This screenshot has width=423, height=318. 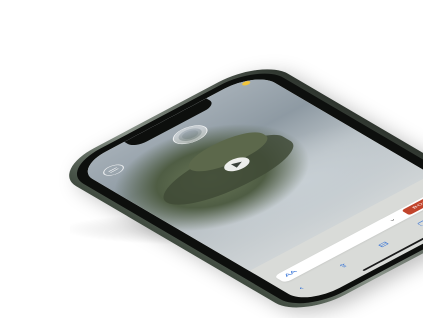 What do you see at coordinates (291, 273) in the screenshot?
I see `reader-aa-button: AA` at bounding box center [291, 273].